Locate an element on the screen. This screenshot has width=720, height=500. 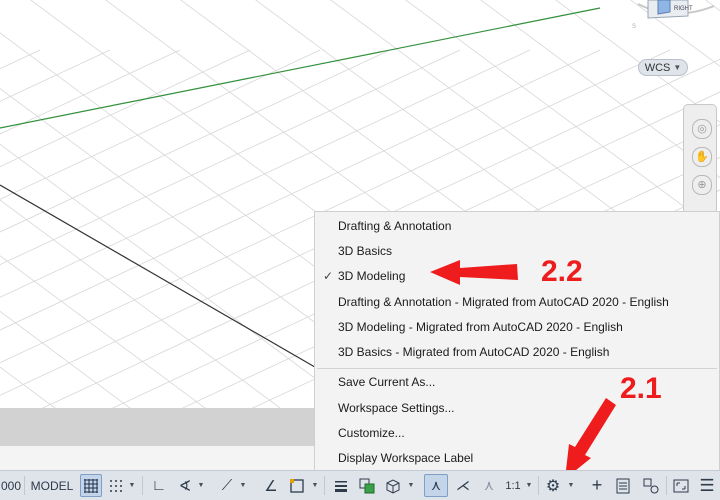
auto-scale-icon: ⋌ is located at coordinates (463, 485).